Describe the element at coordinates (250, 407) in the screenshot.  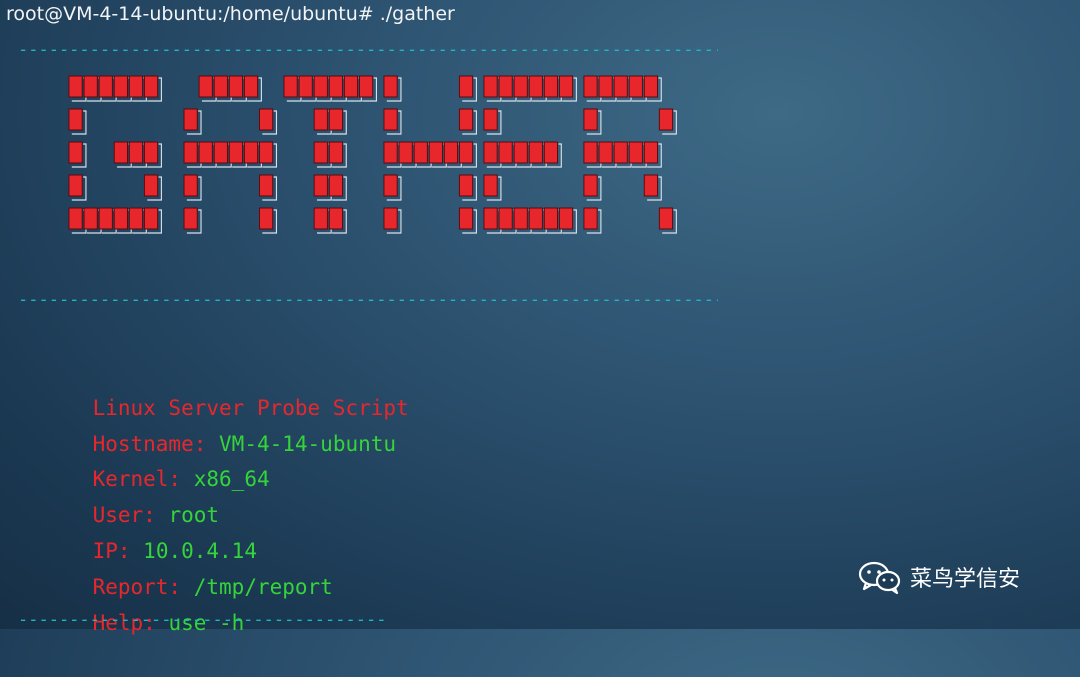
I see `info-title: Linux Server Probe Script` at that location.